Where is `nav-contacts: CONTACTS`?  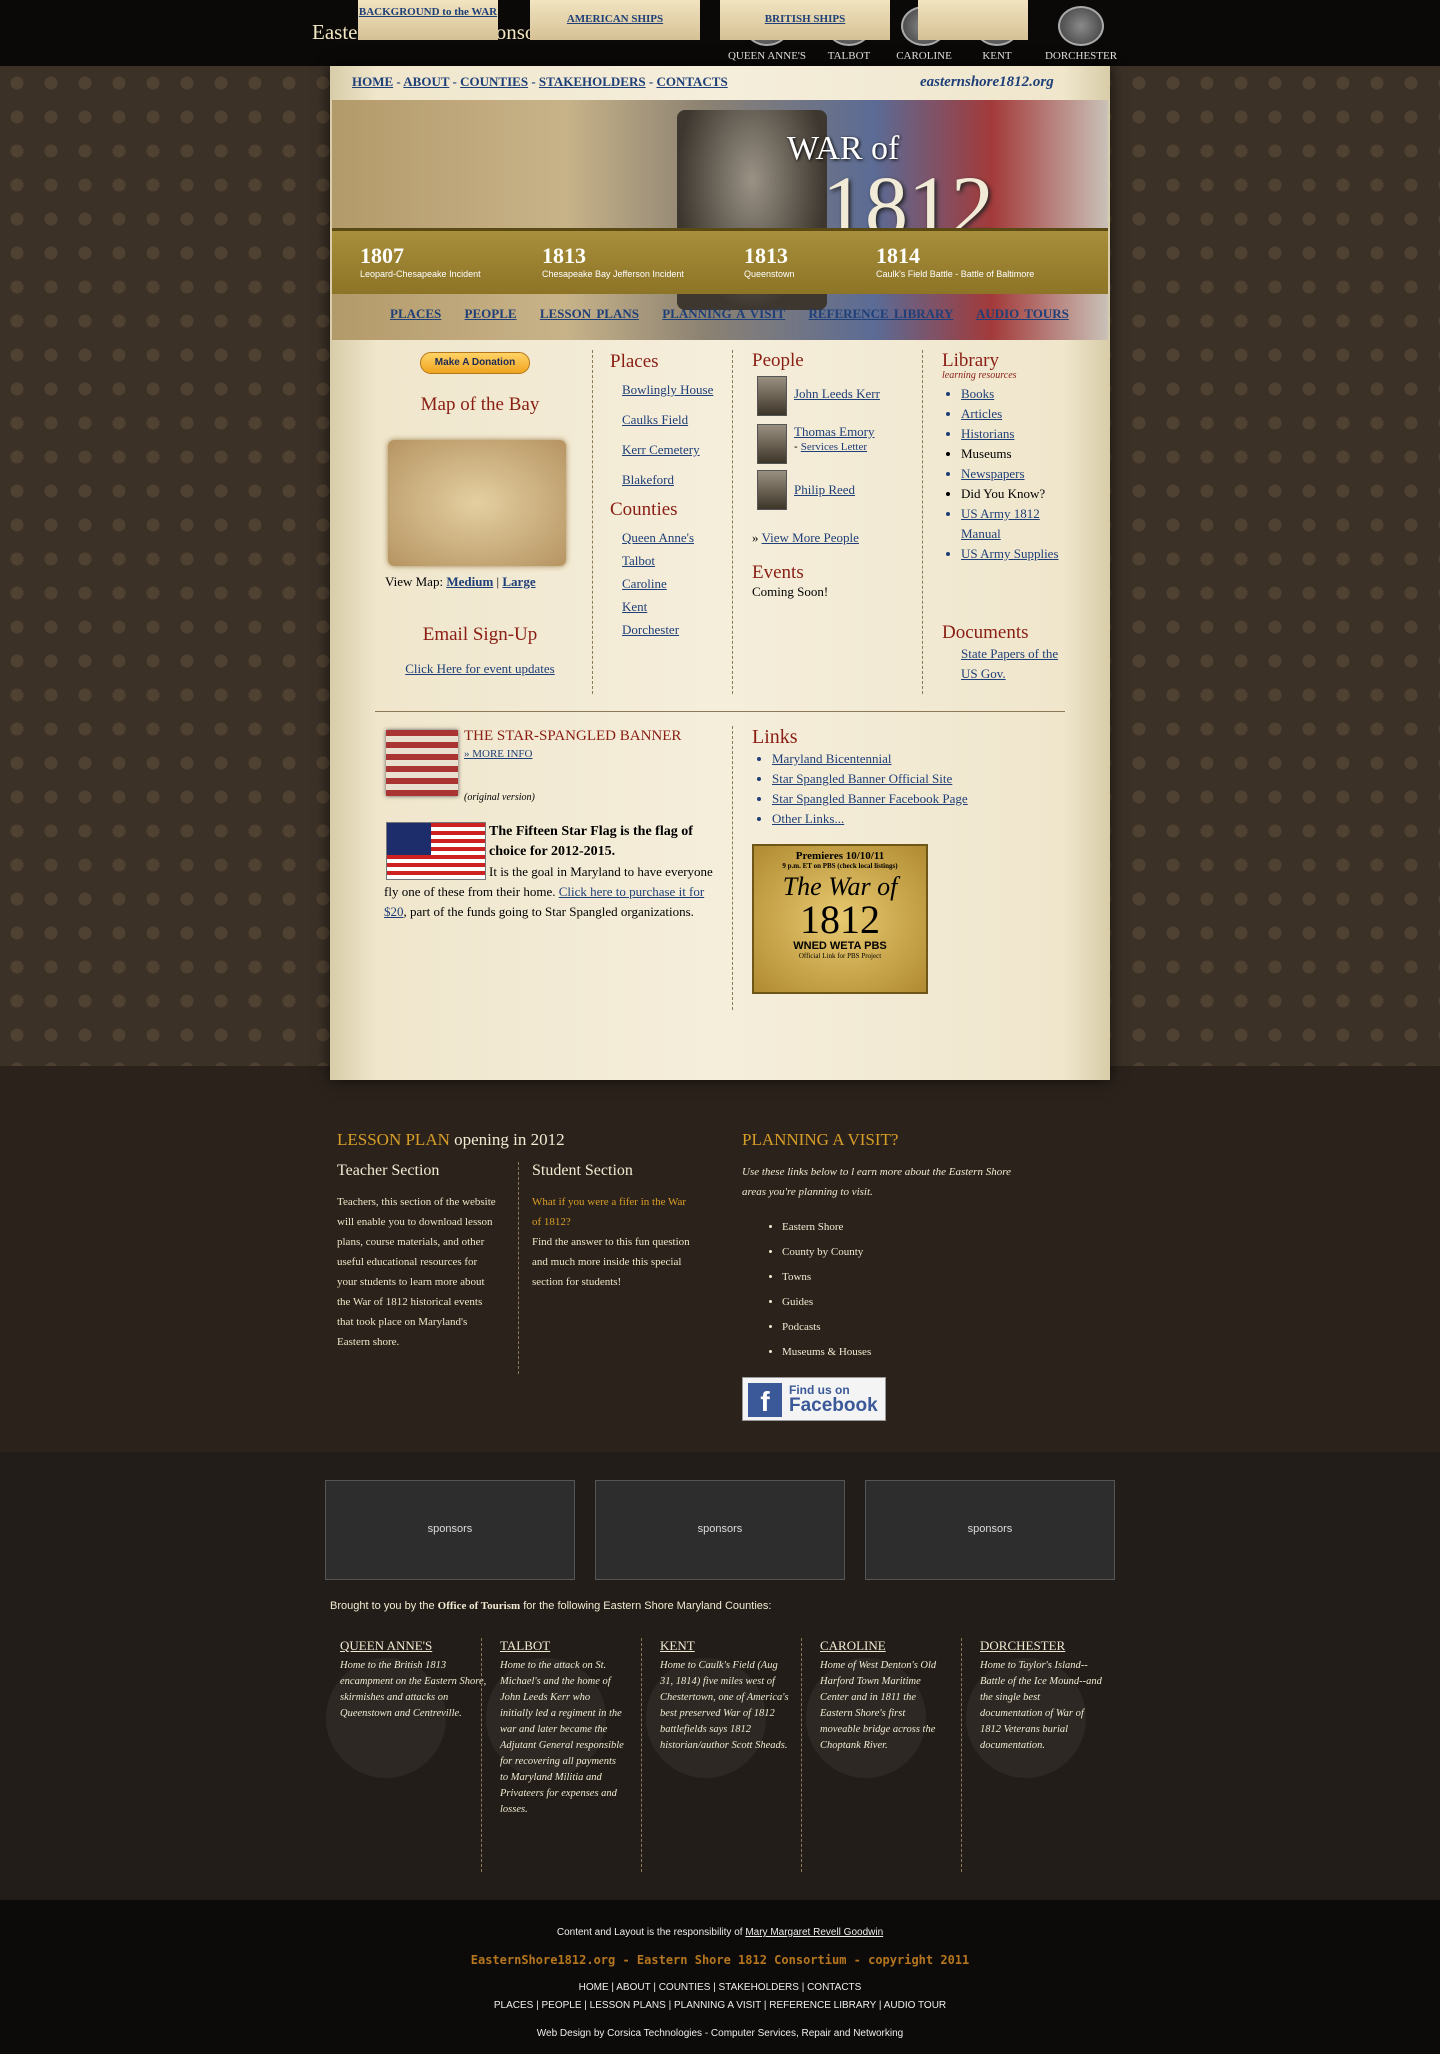 nav-contacts: CONTACTS is located at coordinates (691, 81).